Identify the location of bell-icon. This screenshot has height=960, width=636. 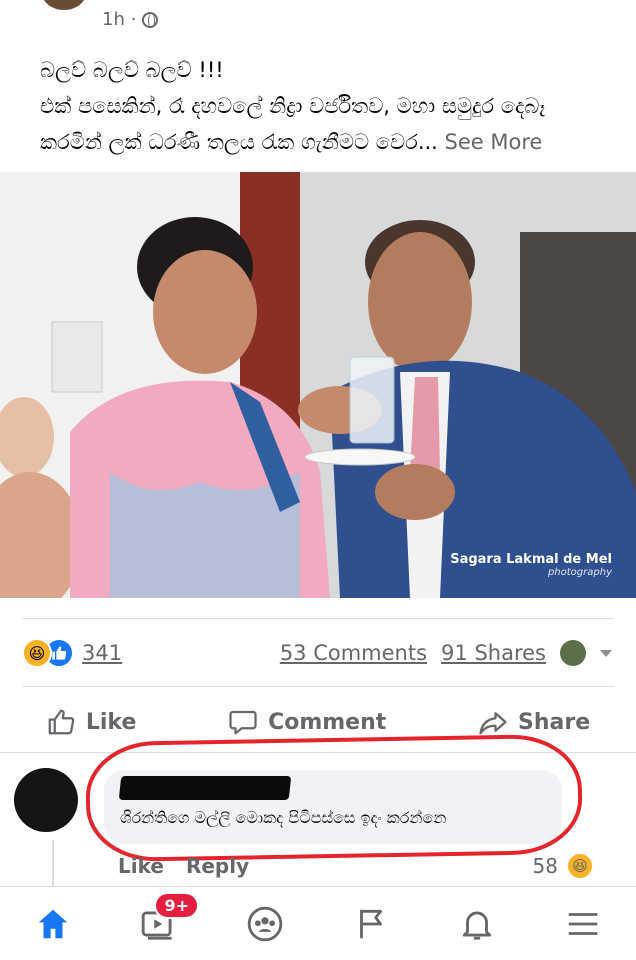
(477, 925).